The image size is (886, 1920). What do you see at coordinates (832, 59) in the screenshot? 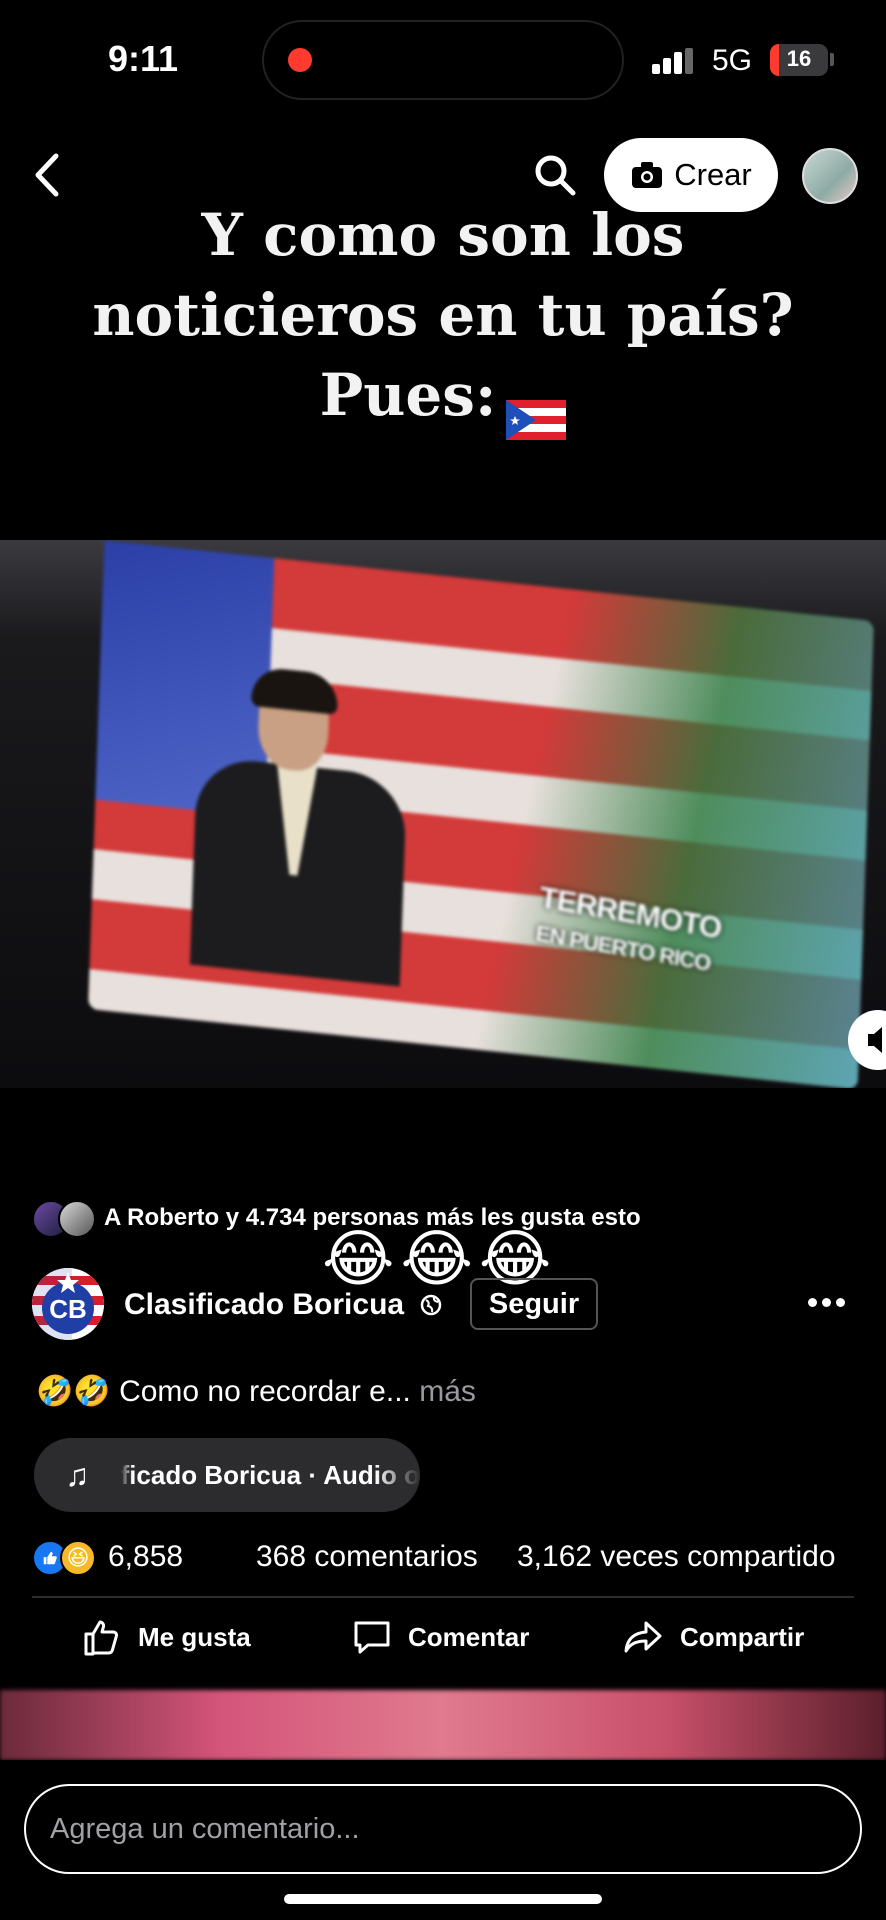
I see `battery-nub` at bounding box center [832, 59].